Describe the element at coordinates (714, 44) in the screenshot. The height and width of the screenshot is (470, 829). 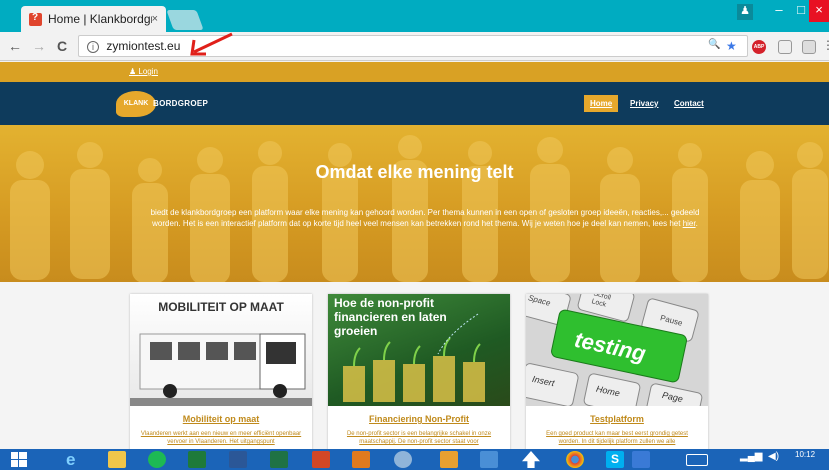
I see `zoom-icon: 🔍` at that location.